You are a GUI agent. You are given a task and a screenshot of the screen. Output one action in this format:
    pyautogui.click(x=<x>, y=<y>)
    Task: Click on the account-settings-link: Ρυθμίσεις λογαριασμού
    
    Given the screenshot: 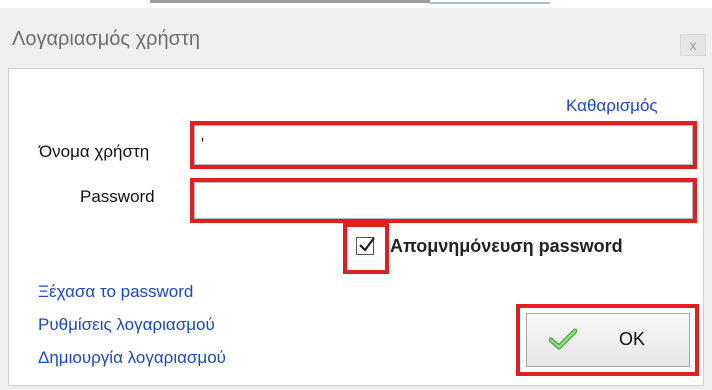 What is the action you would take?
    pyautogui.click(x=126, y=325)
    